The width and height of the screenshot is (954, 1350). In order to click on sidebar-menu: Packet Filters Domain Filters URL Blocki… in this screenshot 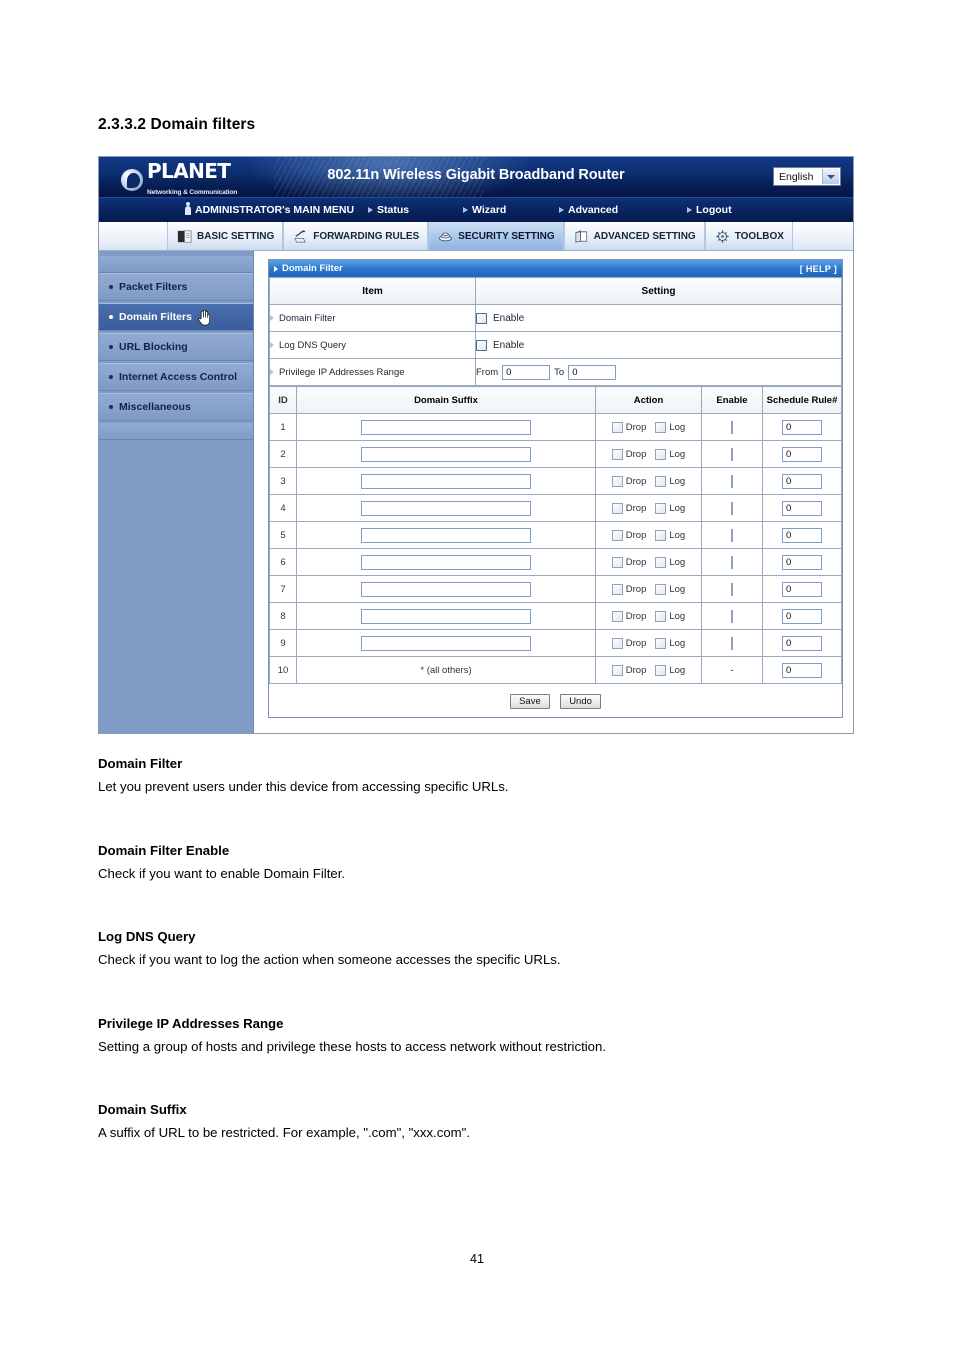, I will do `click(176, 492)`.